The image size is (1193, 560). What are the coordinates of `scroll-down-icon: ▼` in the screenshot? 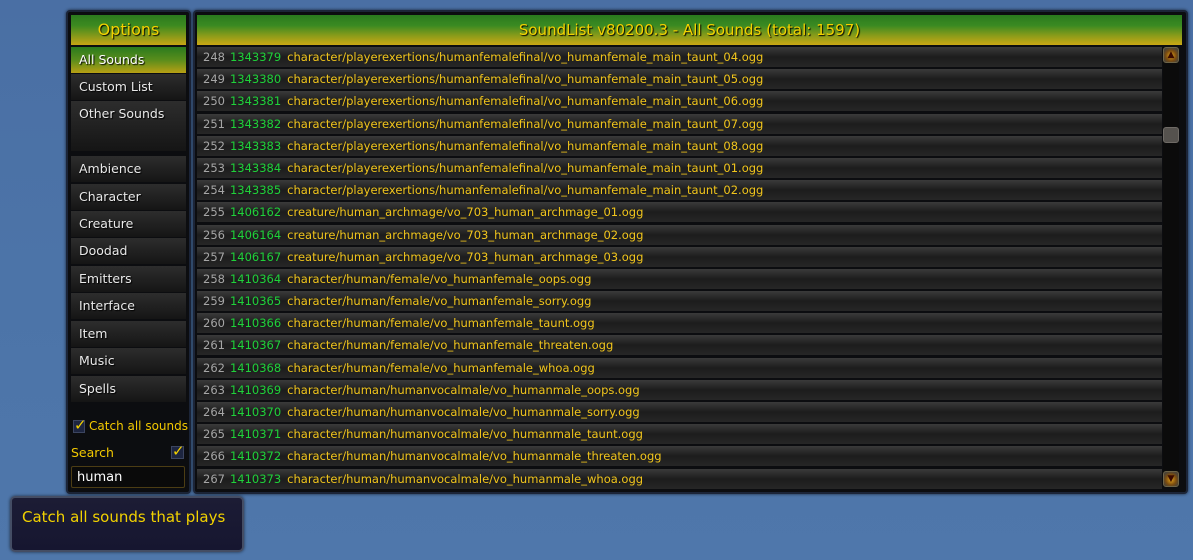 It's located at (1171, 479).